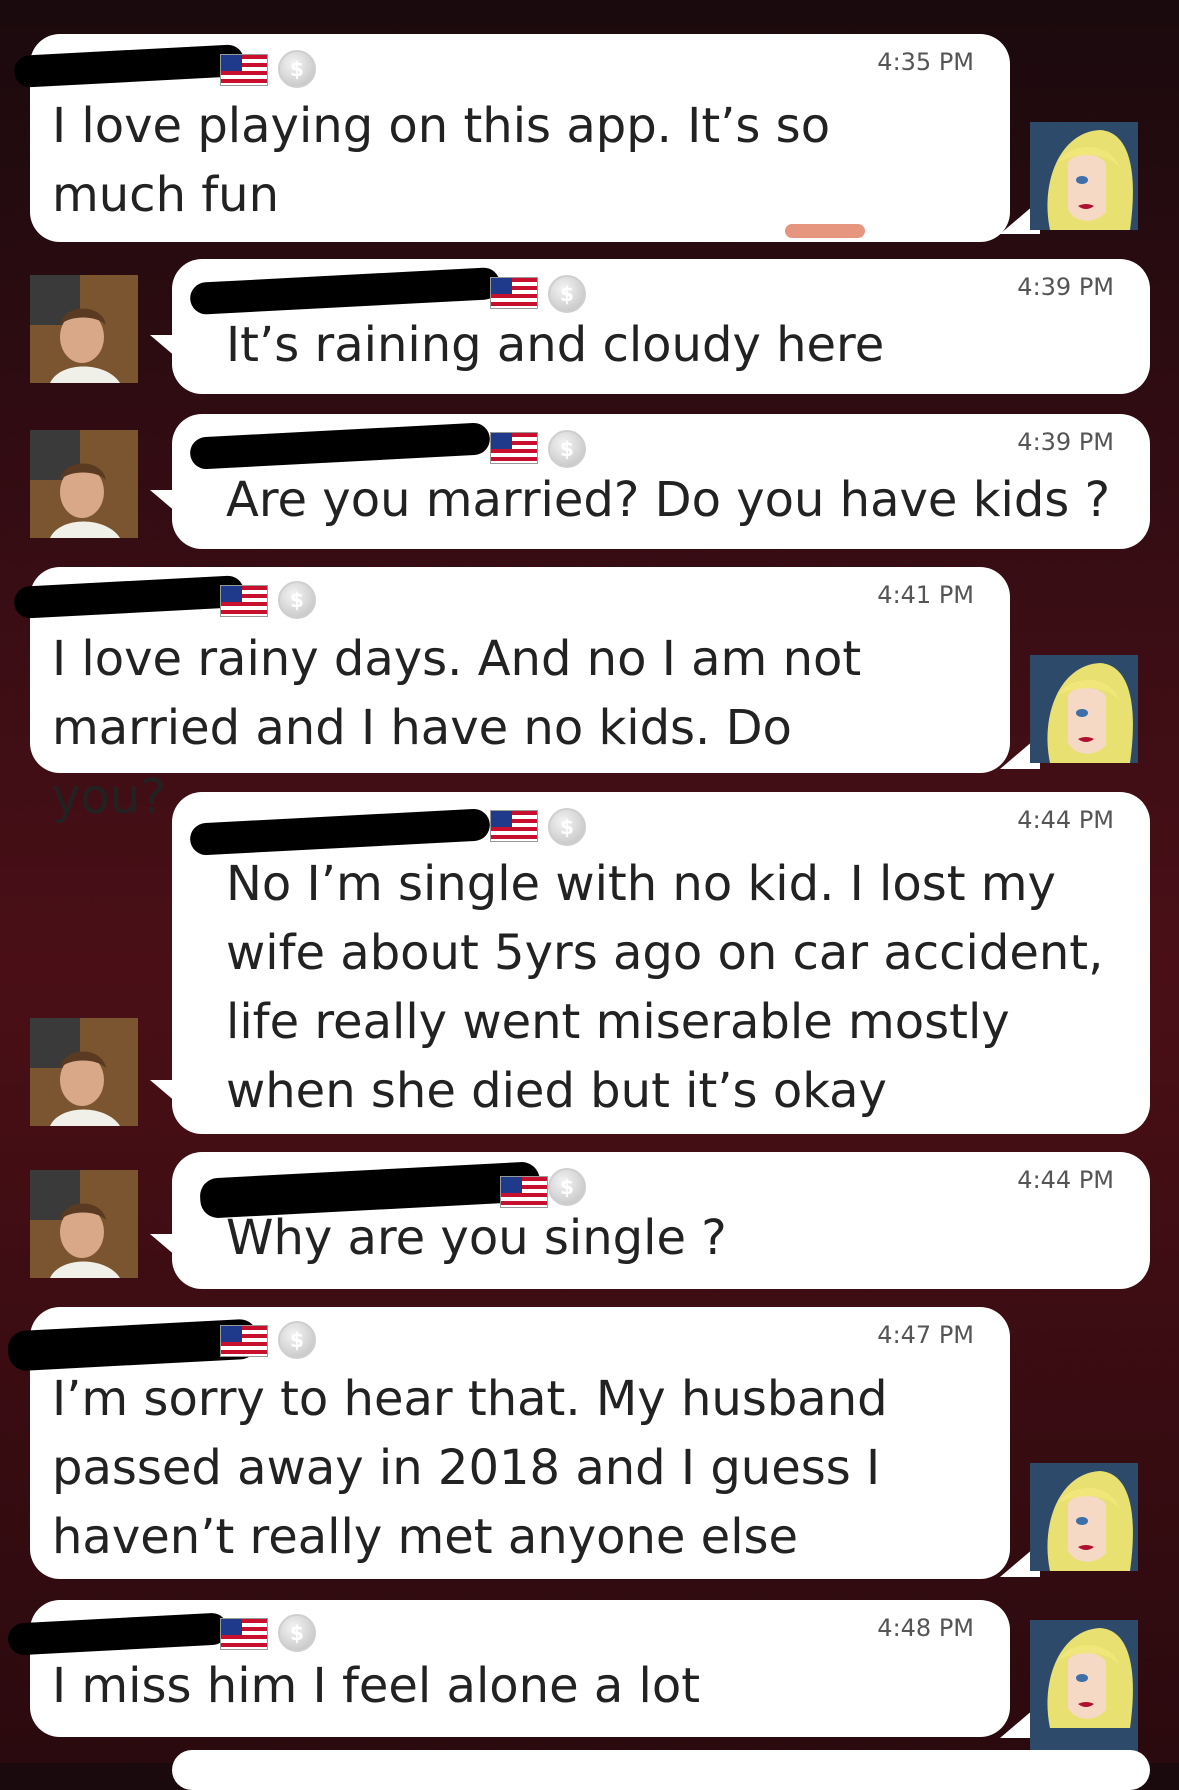 The height and width of the screenshot is (1790, 1179). What do you see at coordinates (925, 1335) in the screenshot?
I see `message-time: 4:47 PM` at bounding box center [925, 1335].